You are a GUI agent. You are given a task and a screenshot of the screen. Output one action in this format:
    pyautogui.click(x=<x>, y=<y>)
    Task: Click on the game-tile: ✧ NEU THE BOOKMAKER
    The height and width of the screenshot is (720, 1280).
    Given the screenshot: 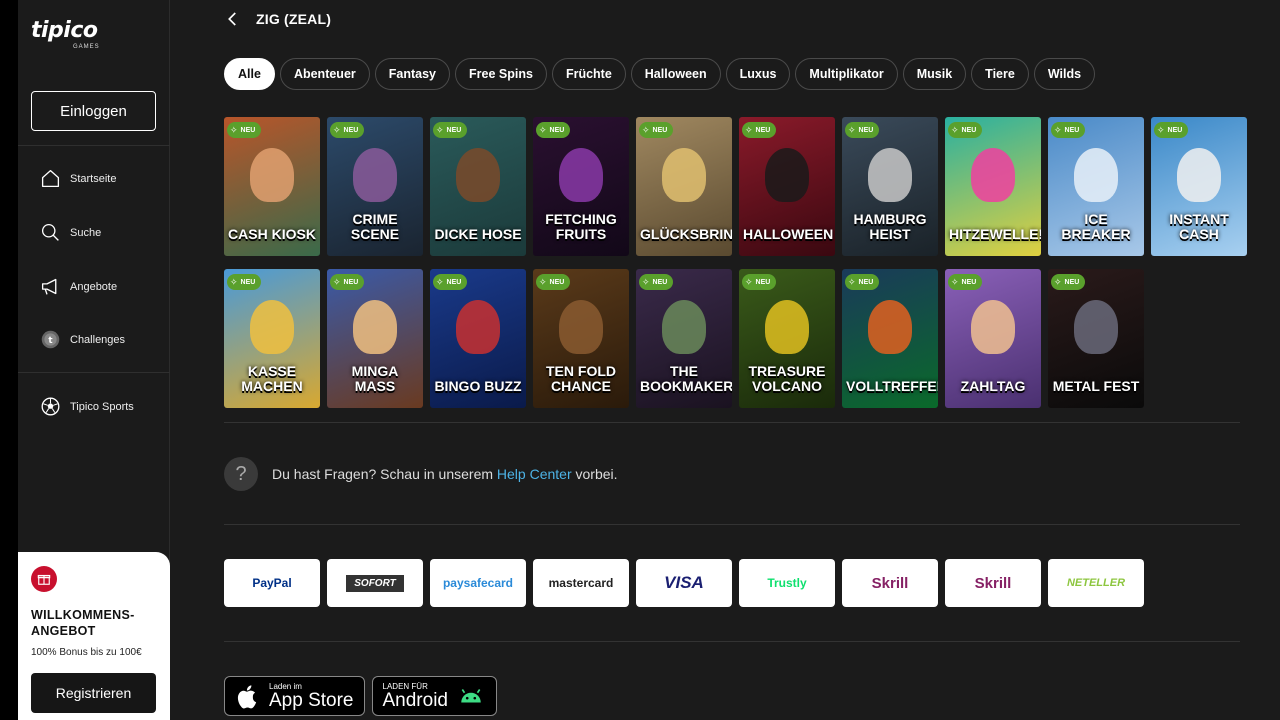 What is the action you would take?
    pyautogui.click(x=684, y=338)
    